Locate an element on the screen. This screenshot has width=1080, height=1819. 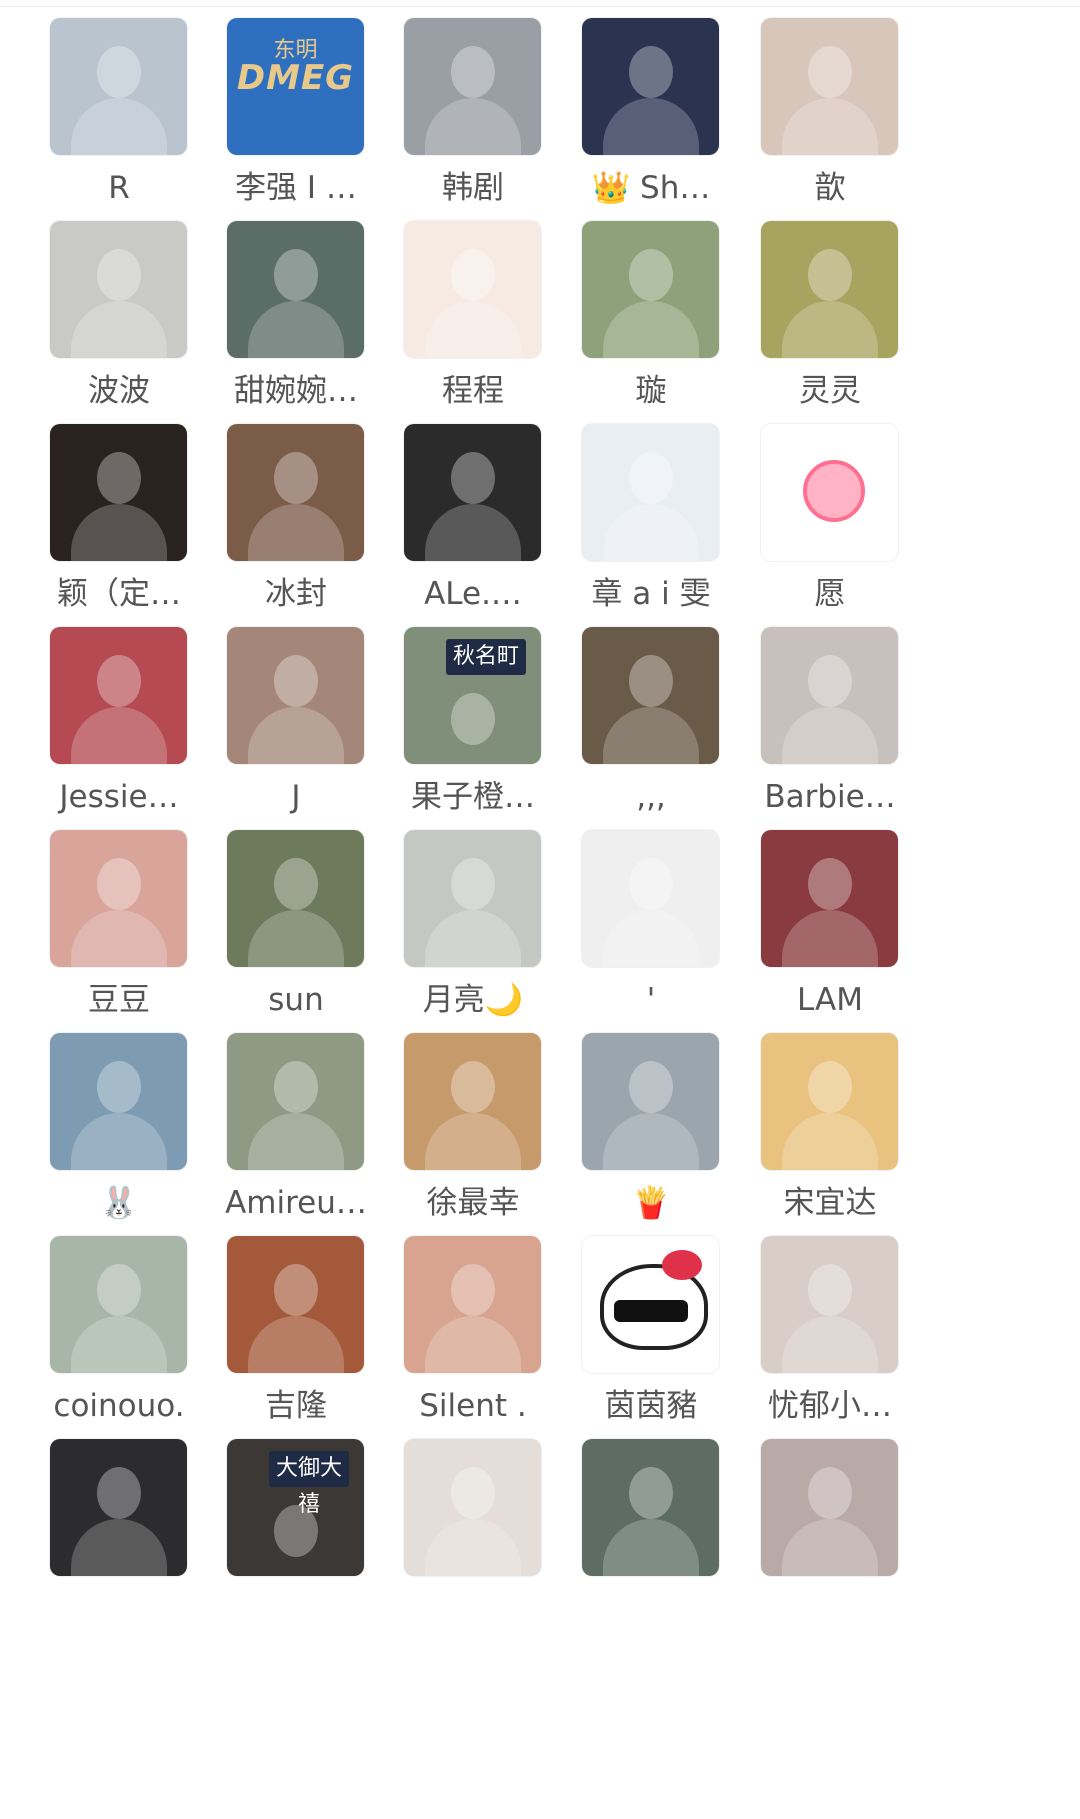
member-item: ,,, is located at coordinates (651, 719).